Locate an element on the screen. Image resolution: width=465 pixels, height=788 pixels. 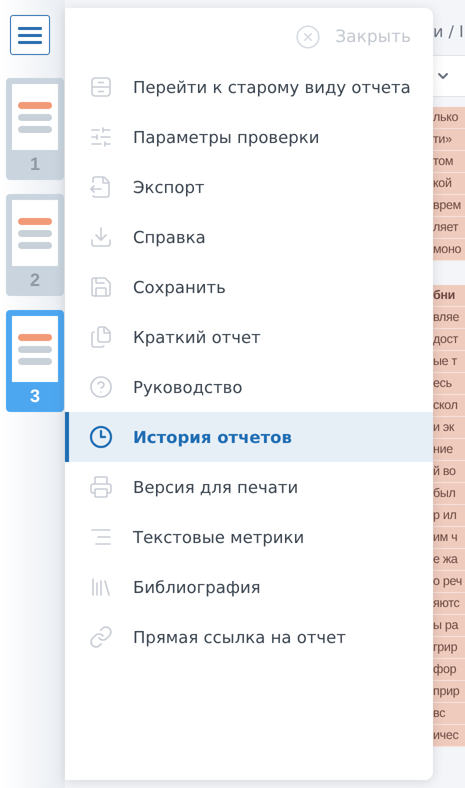
download-icon is located at coordinates (101, 237).